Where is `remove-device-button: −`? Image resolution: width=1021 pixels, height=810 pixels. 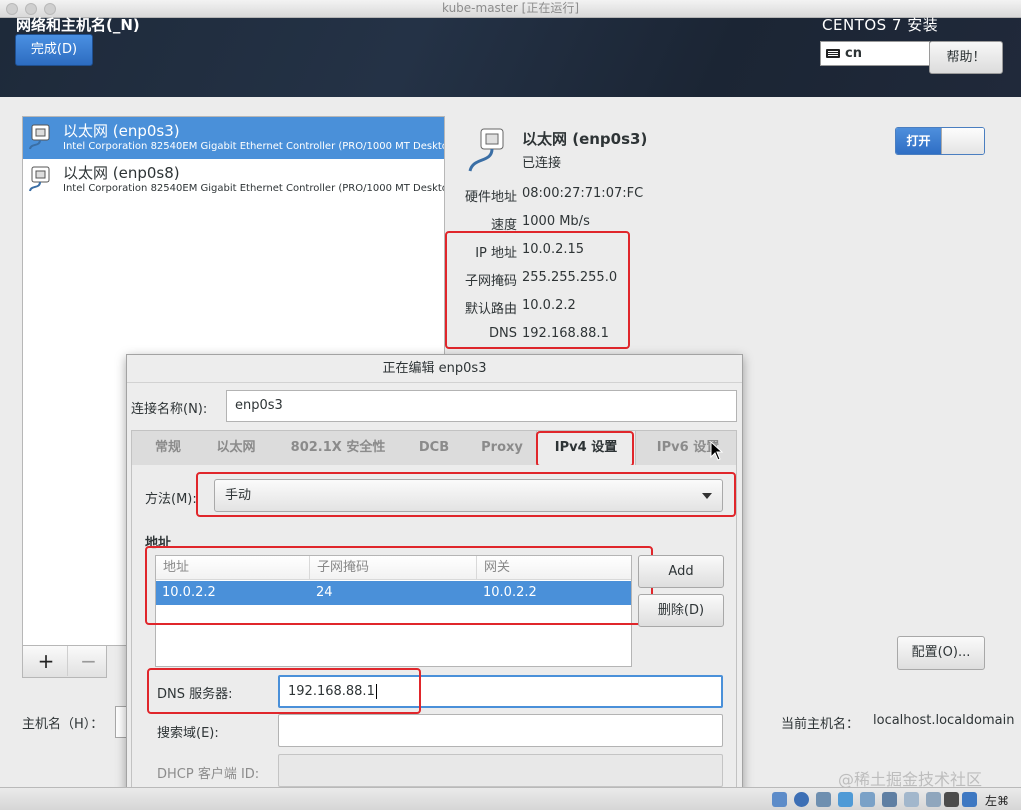 remove-device-button: − is located at coordinates (88, 661).